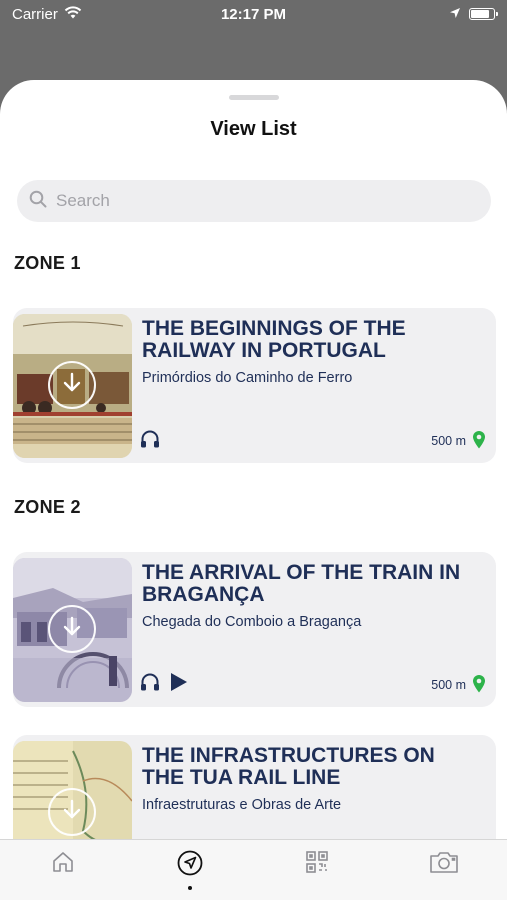  What do you see at coordinates (247, 378) in the screenshot?
I see `item-subtitle: Primórdios do Caminho de Ferro` at bounding box center [247, 378].